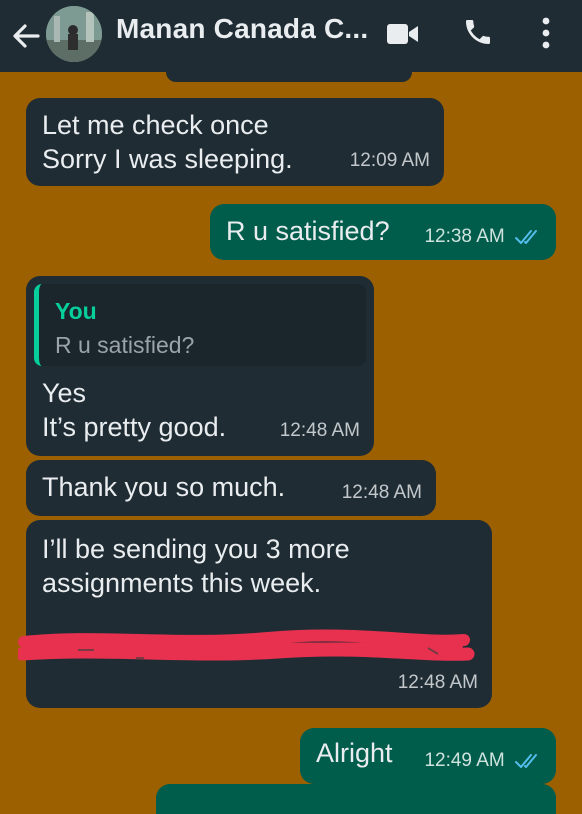  I want to click on message-text: assignments this week., so click(182, 583).